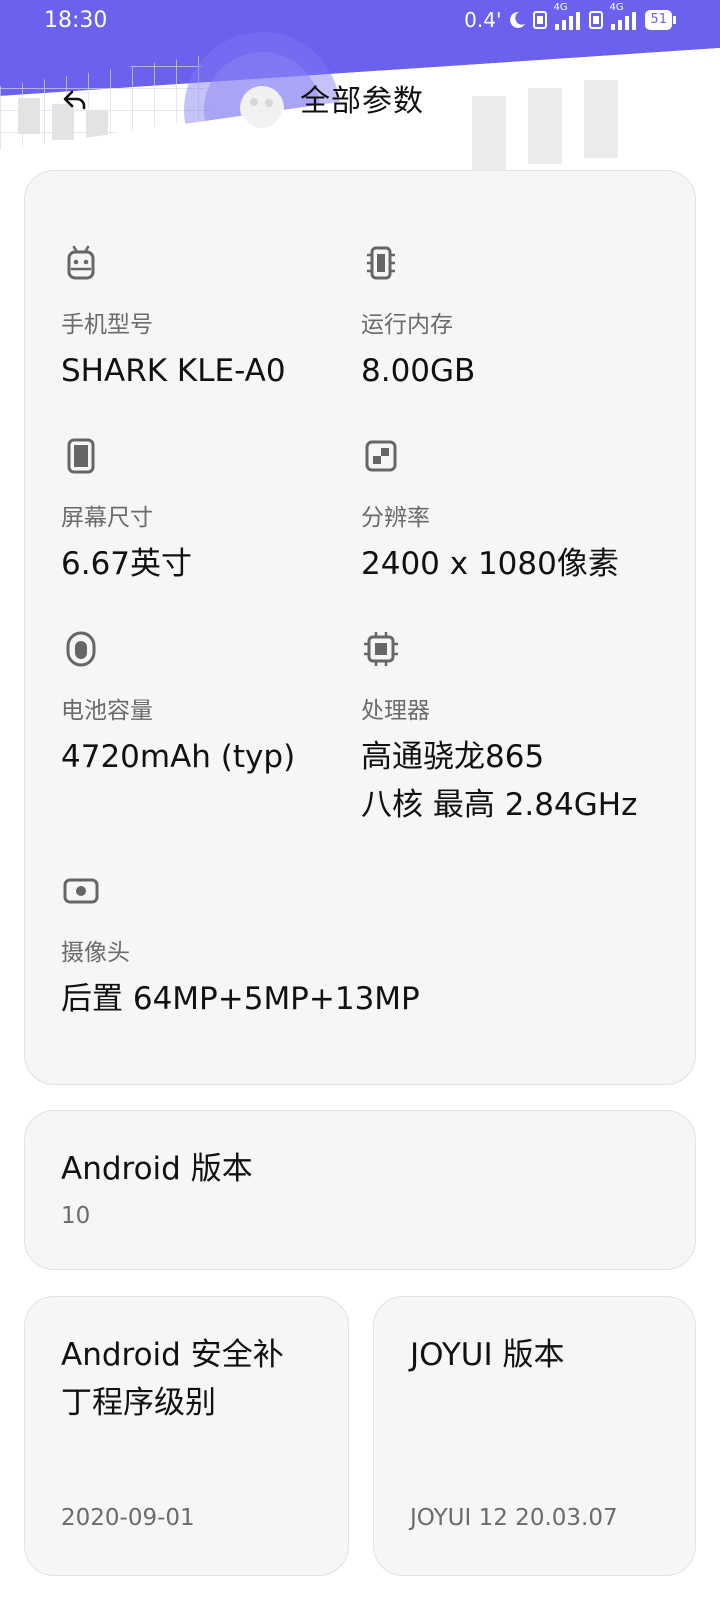 The image size is (720, 1600). I want to click on spec-resolution-label: 分辨率, so click(395, 518).